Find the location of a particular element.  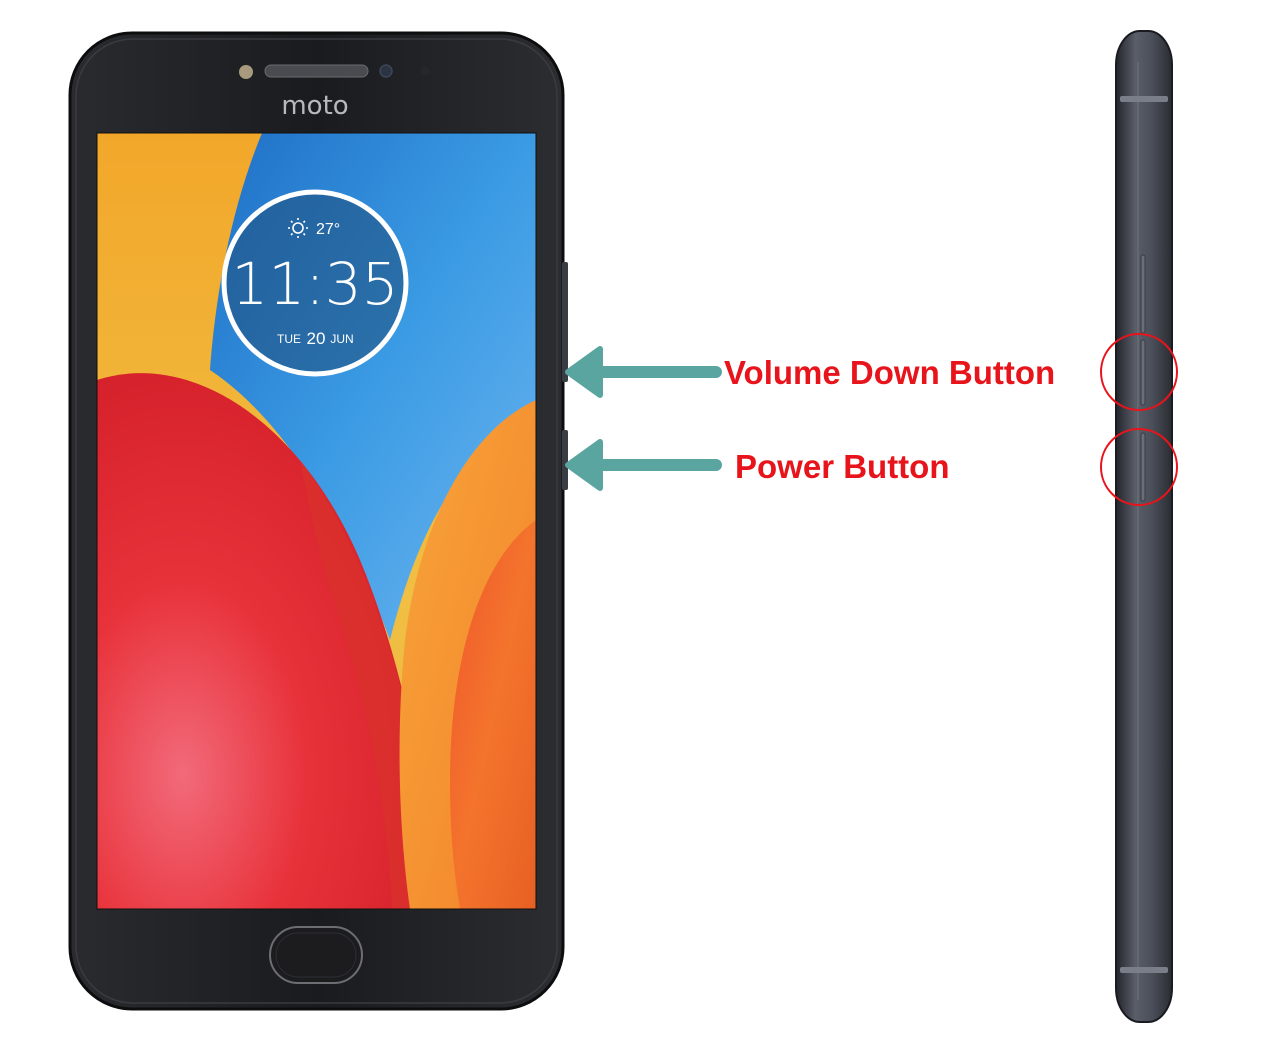

brand-logo: moto is located at coordinates (314, 106).